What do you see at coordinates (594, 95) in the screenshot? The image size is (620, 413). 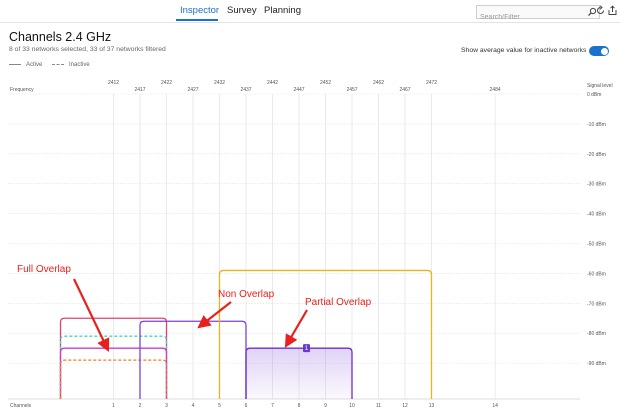 I see `signal-tick-label: 0 dBm` at bounding box center [594, 95].